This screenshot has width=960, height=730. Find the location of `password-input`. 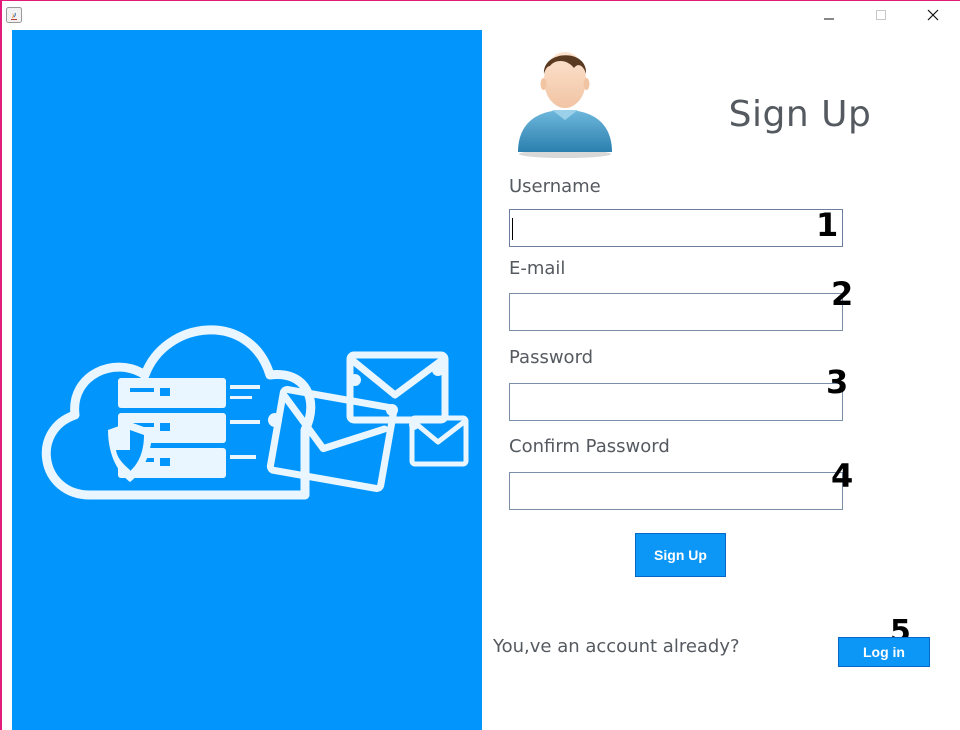

password-input is located at coordinates (676, 402).